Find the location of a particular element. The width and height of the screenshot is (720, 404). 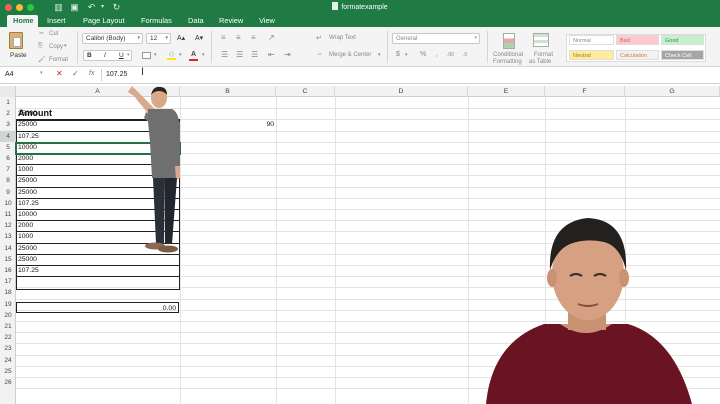

column-header-b: B is located at coordinates (228, 91).